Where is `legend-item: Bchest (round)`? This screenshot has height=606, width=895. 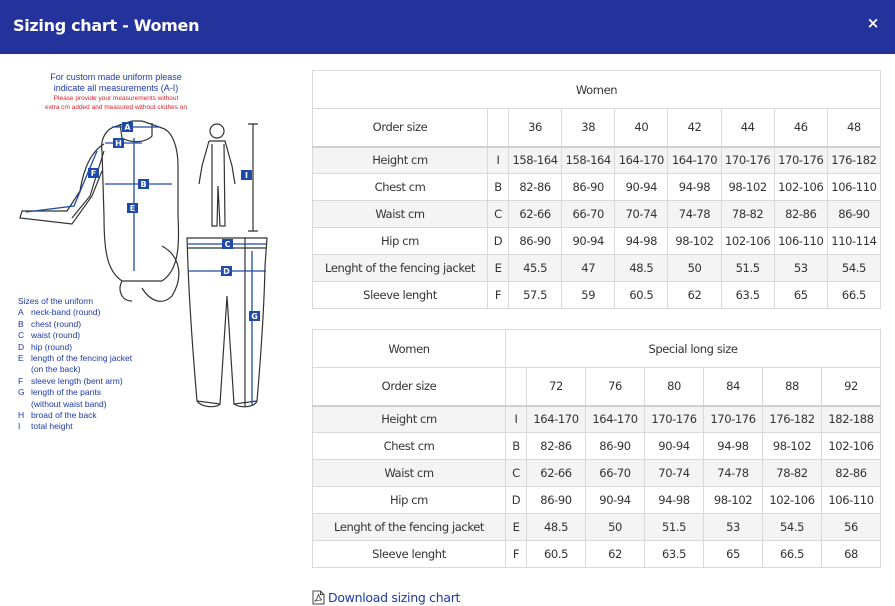 legend-item: Bchest (round) is located at coordinates (75, 324).